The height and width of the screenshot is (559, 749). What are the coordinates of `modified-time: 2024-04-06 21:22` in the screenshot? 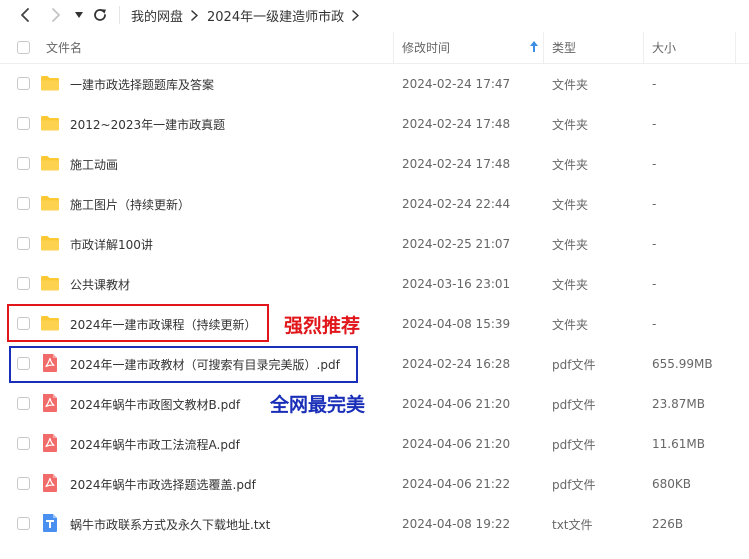 It's located at (456, 484).